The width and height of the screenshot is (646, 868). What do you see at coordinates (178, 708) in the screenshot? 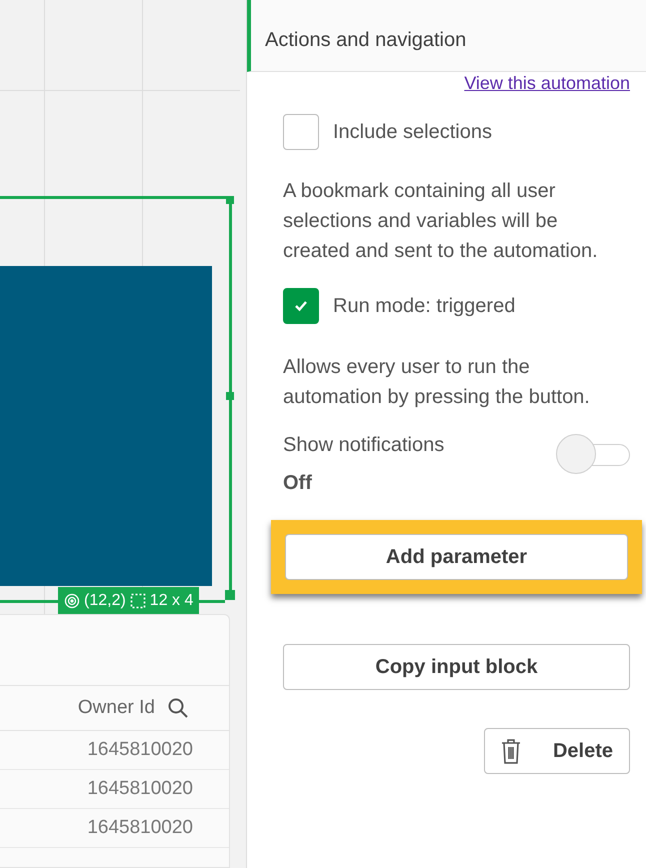
I see `search-icon` at bounding box center [178, 708].